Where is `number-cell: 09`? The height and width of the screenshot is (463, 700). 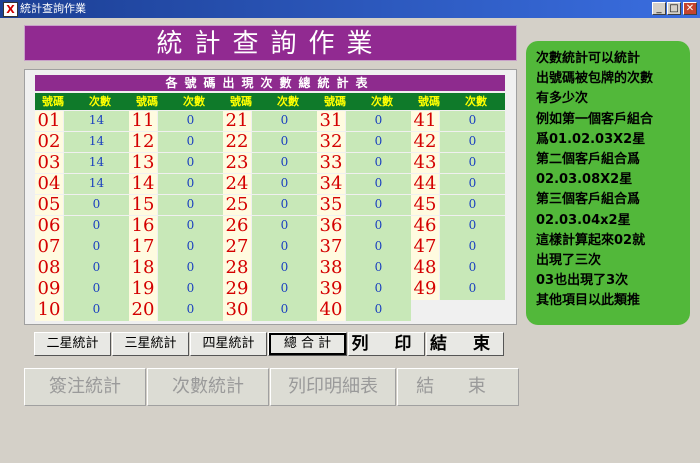
number-cell: 09 is located at coordinates (49, 289).